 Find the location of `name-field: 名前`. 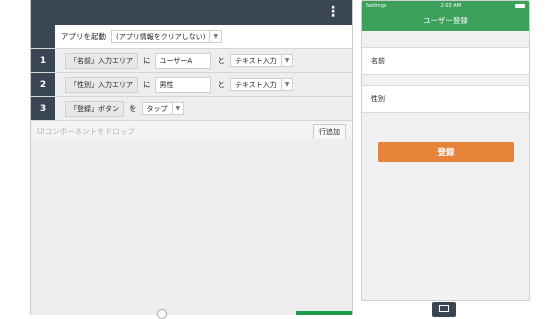

name-field: 名前 is located at coordinates (445, 61).